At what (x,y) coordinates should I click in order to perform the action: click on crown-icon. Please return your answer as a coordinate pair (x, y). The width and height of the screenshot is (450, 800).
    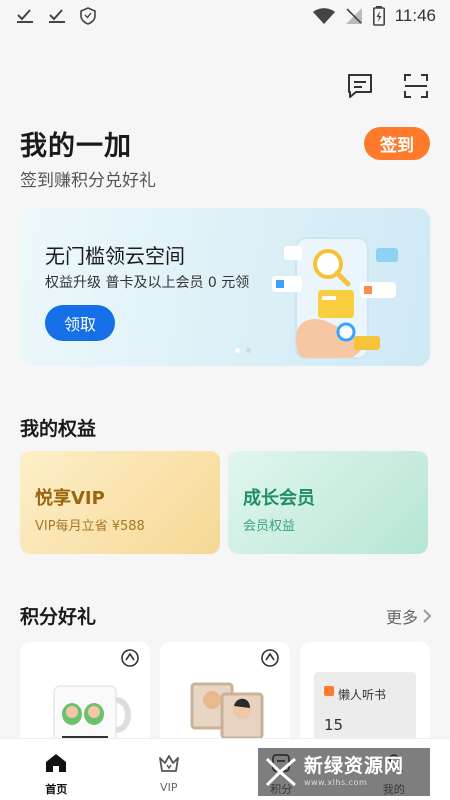
    Looking at the image, I should click on (168, 763).